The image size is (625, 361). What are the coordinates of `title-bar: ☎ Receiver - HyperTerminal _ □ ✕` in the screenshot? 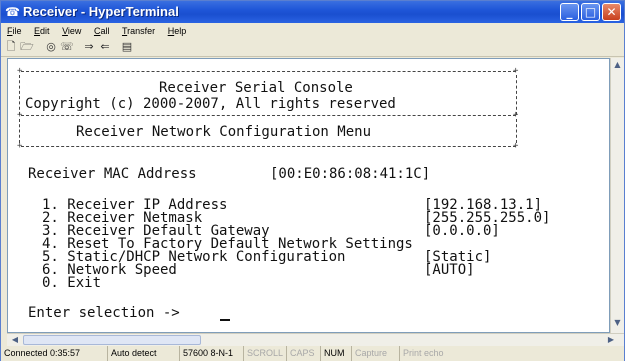 It's located at (312, 12).